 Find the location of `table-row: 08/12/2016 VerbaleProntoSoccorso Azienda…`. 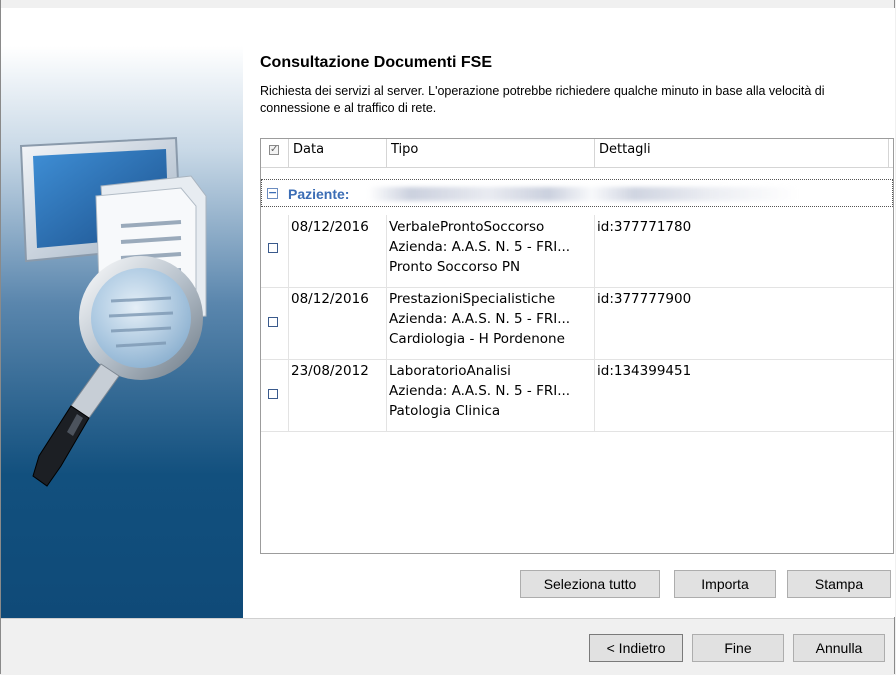

table-row: 08/12/2016 VerbaleProntoSoccorso Azienda… is located at coordinates (577, 251).